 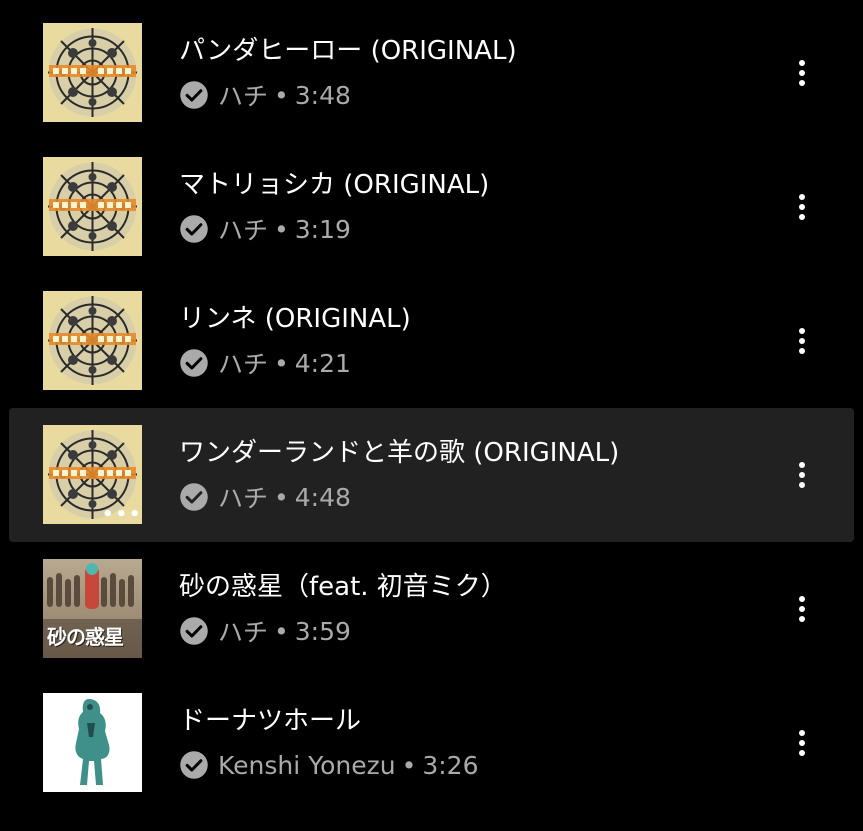 I want to click on artist-name: Kenshi Yonezu, so click(x=307, y=765).